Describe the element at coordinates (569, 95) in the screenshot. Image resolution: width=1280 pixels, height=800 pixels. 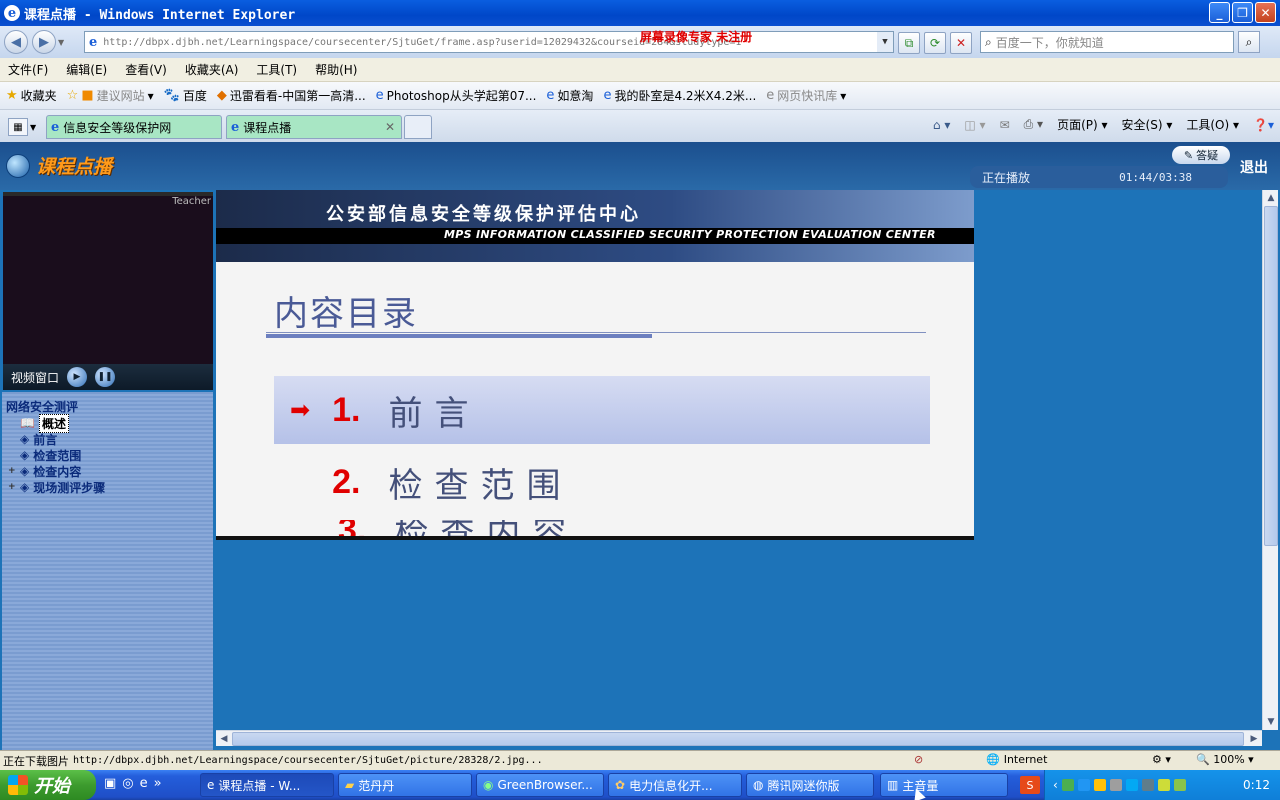
I see `fav-ruyitao: e 如意淘` at that location.